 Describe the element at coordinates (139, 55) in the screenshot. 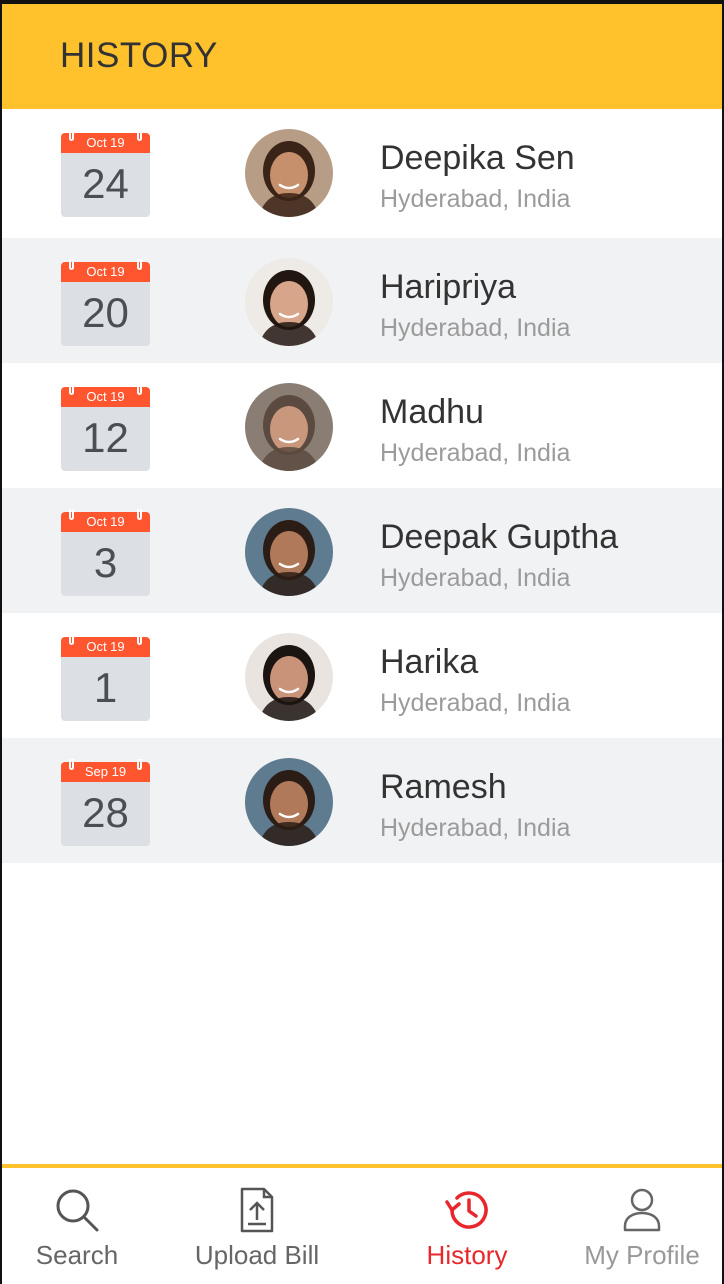

I see `page-title: HISTORY` at that location.